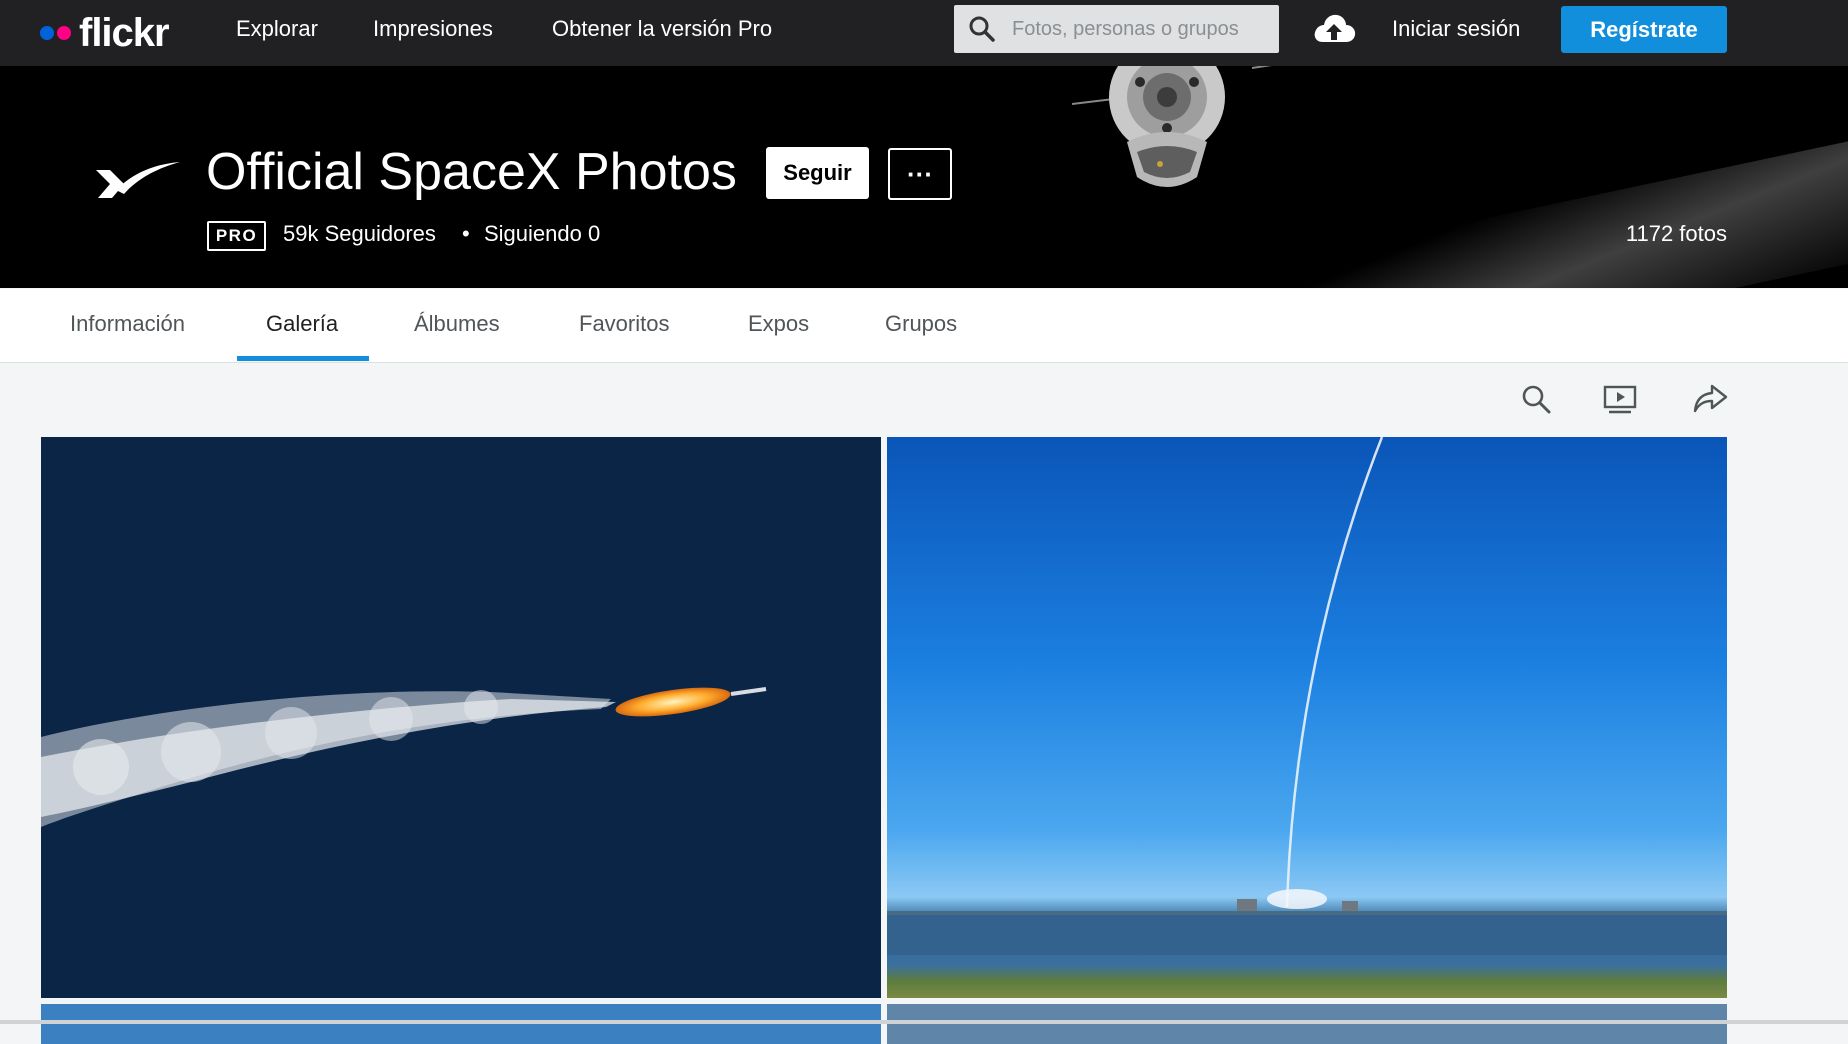 The width and height of the screenshot is (1848, 1044). I want to click on tab-galeria: Galería, so click(302, 324).